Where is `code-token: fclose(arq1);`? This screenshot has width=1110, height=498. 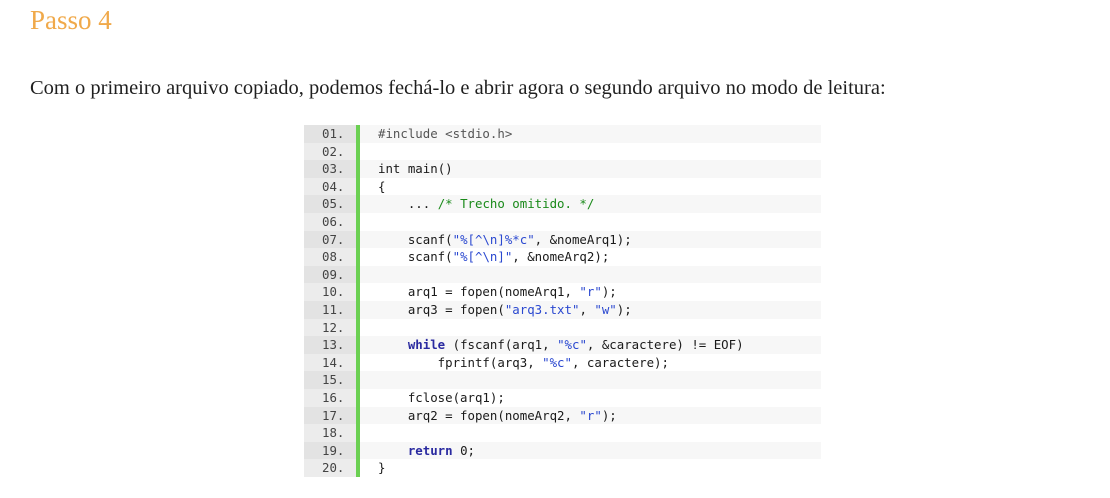
code-token: fclose(arq1); is located at coordinates (441, 397).